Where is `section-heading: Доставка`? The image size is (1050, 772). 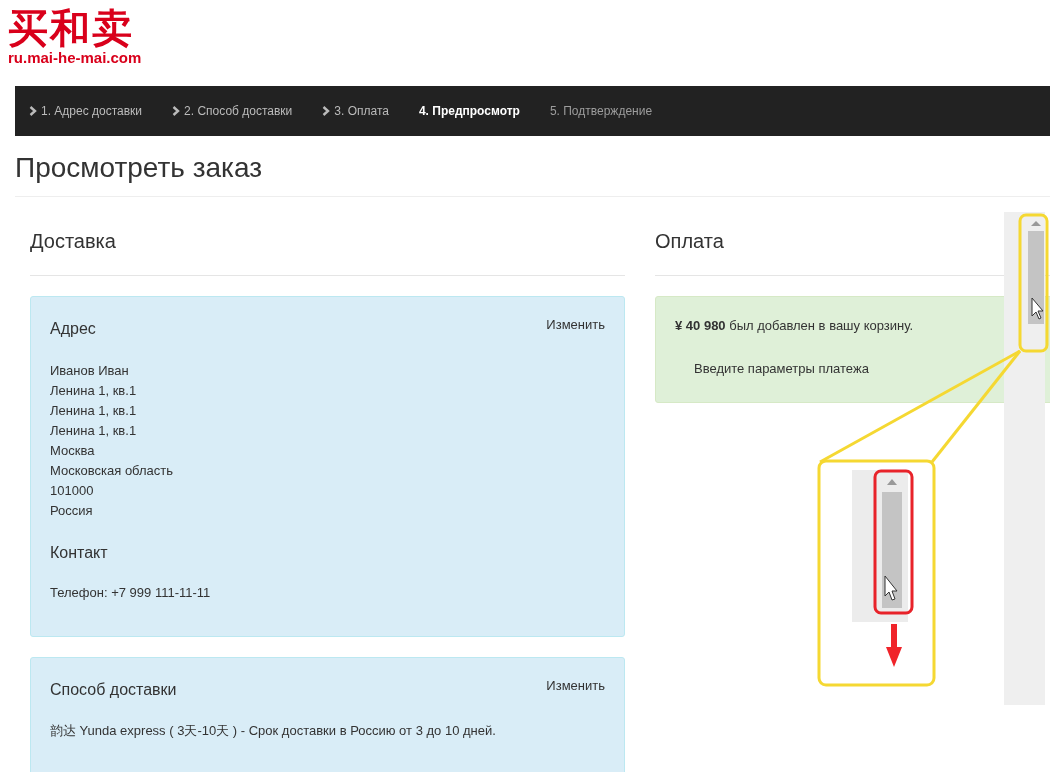 section-heading: Доставка is located at coordinates (73, 241).